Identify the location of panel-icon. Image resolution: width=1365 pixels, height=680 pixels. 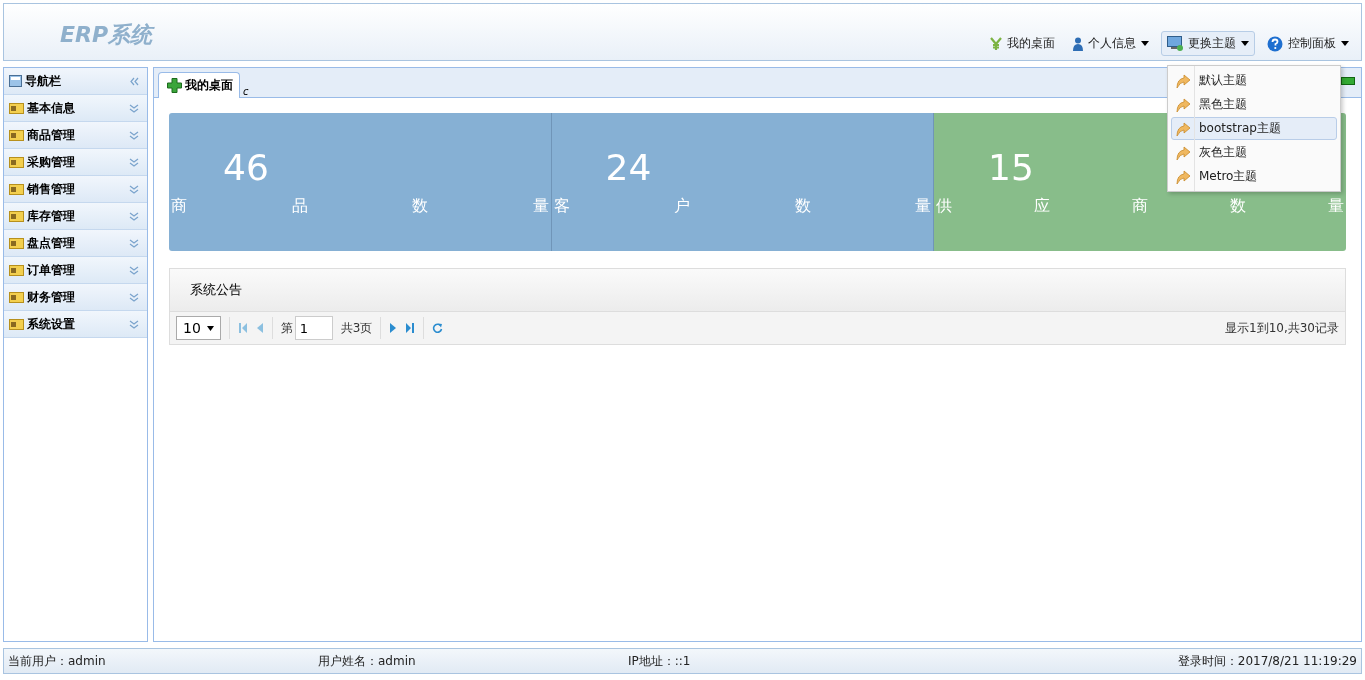
(15, 81).